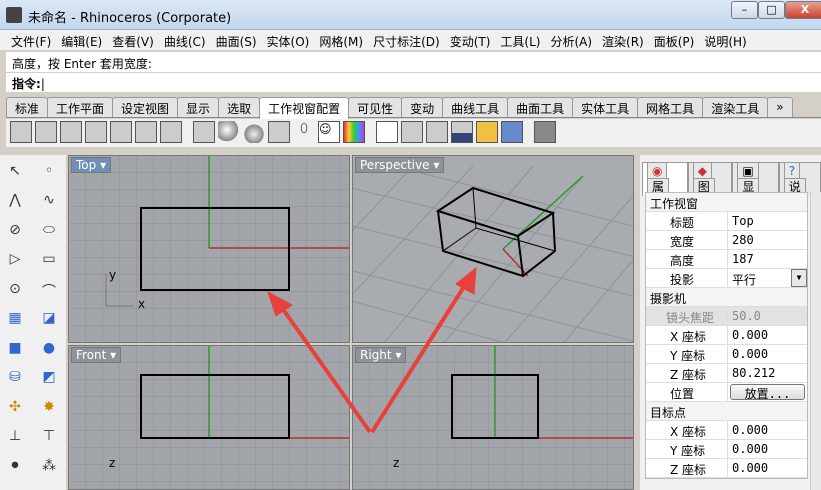  What do you see at coordinates (406, 40) in the screenshot?
I see `menu-dimension: 尺寸标注(D)` at bounding box center [406, 40].